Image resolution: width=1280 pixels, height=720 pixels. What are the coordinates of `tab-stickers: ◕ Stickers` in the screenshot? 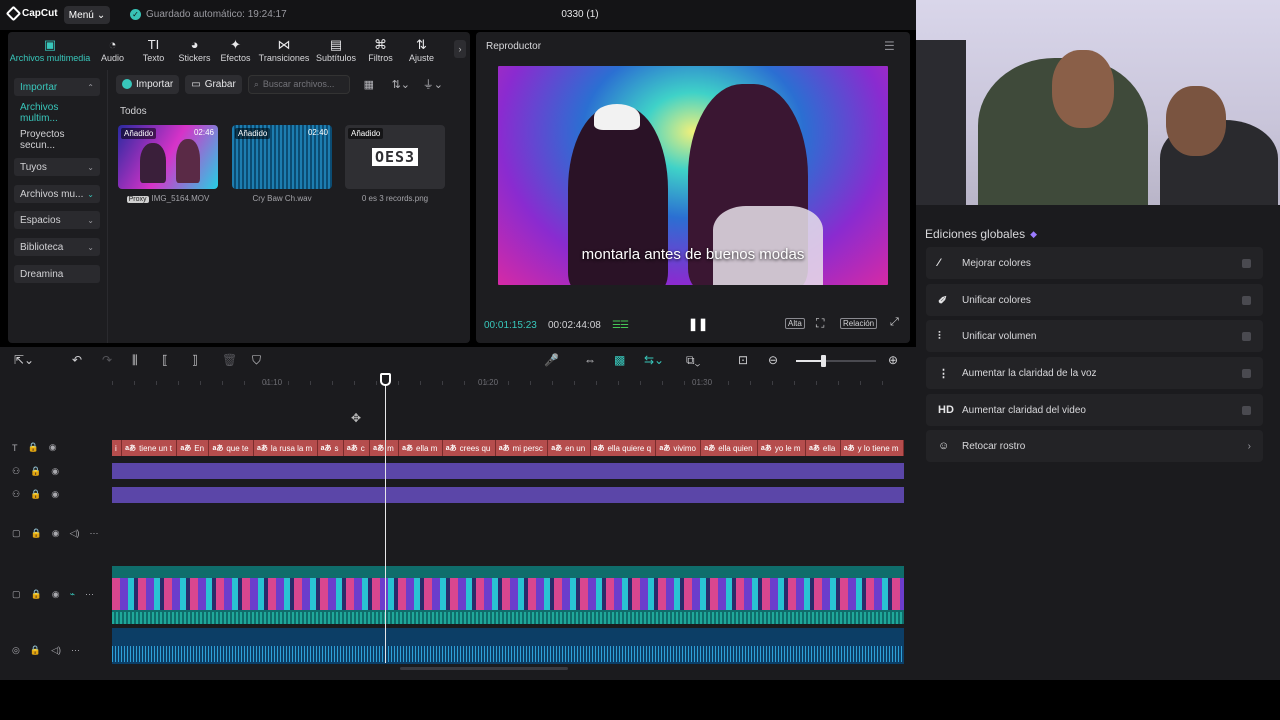 It's located at (194, 50).